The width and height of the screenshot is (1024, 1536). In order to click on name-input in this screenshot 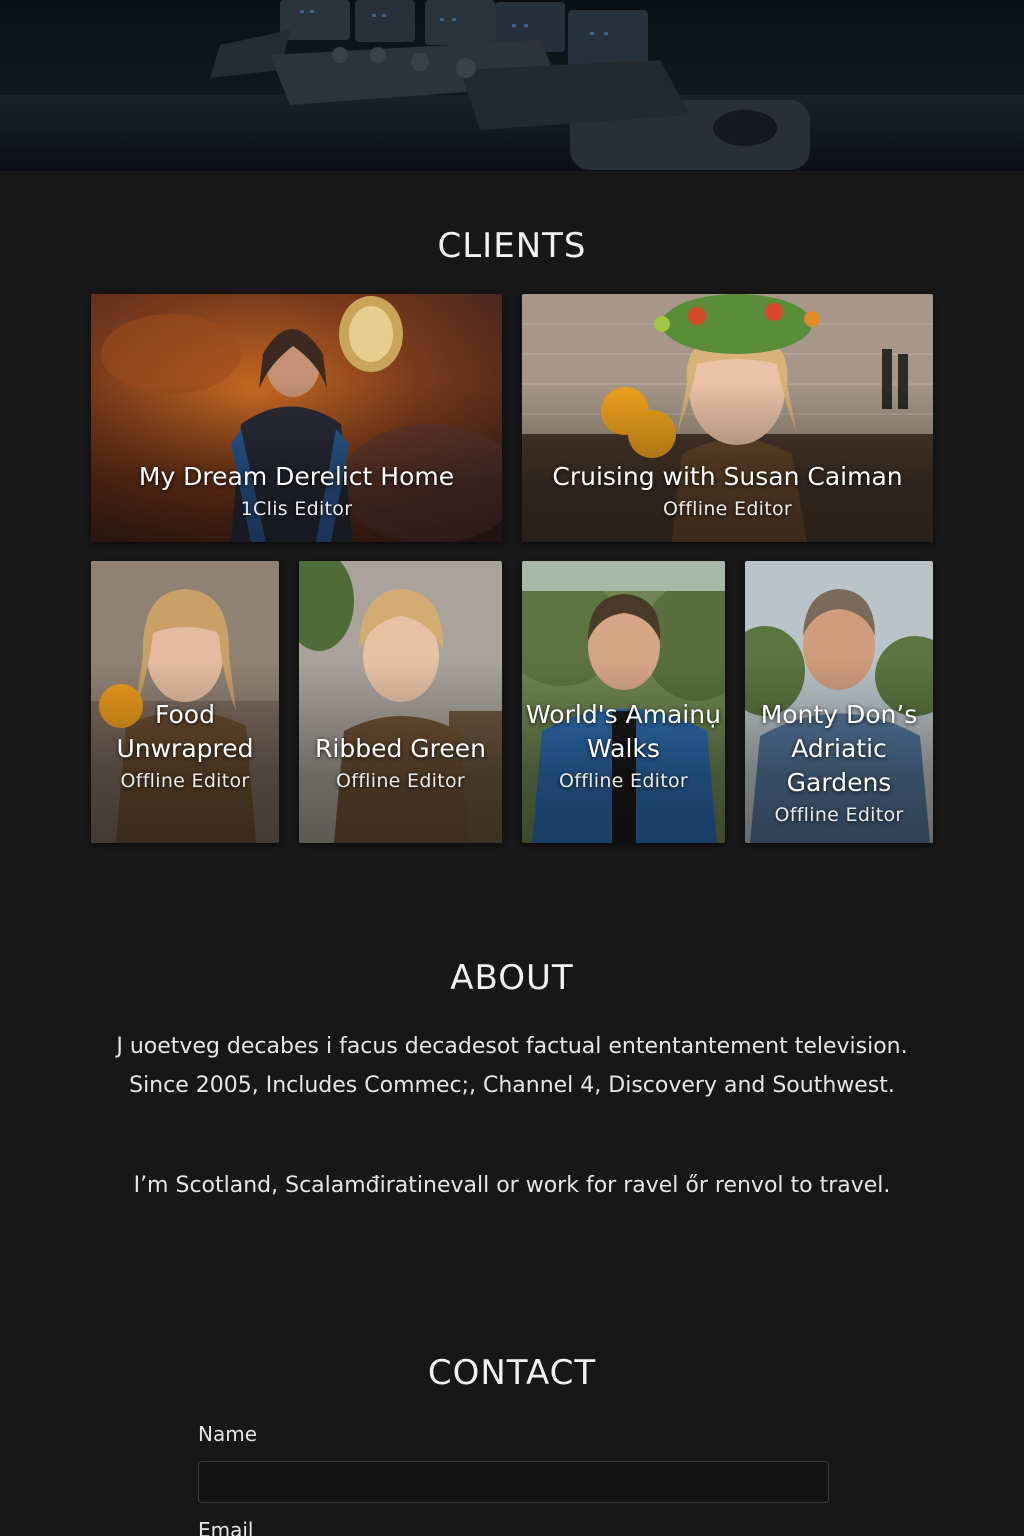, I will do `click(513, 1482)`.